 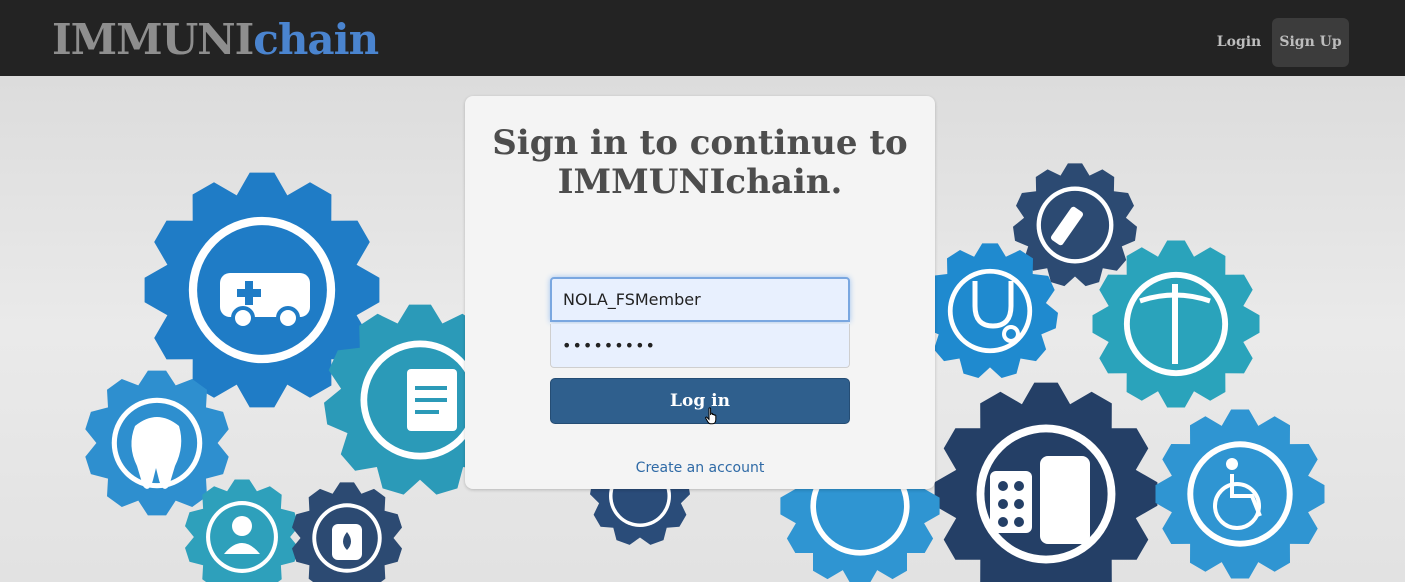 I want to click on password-input, so click(x=700, y=346).